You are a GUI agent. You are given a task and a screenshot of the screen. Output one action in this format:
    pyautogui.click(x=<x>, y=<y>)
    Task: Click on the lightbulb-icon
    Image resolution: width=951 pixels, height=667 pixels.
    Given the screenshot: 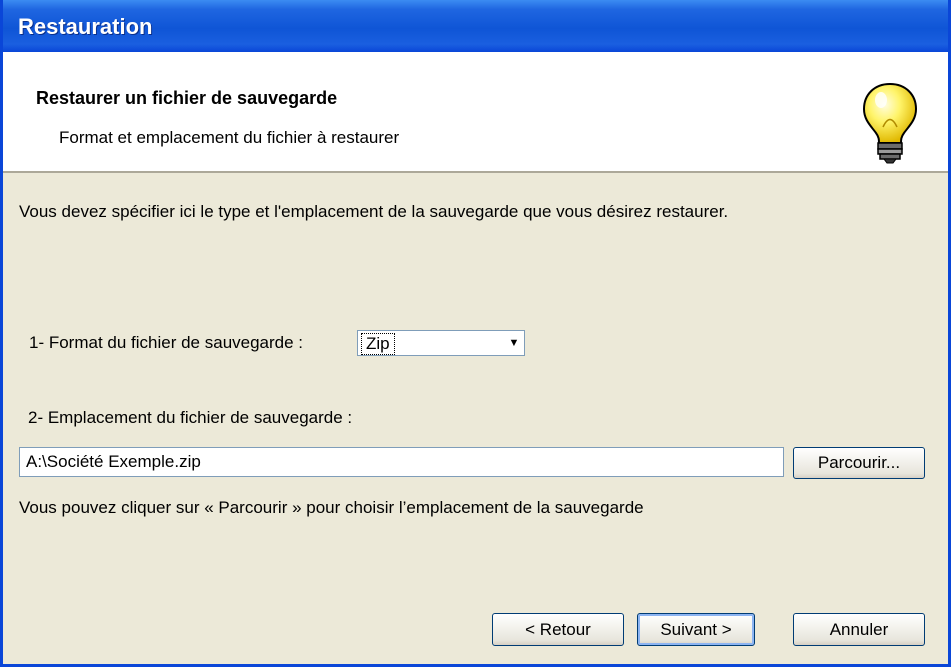 What is the action you would take?
    pyautogui.click(x=890, y=123)
    